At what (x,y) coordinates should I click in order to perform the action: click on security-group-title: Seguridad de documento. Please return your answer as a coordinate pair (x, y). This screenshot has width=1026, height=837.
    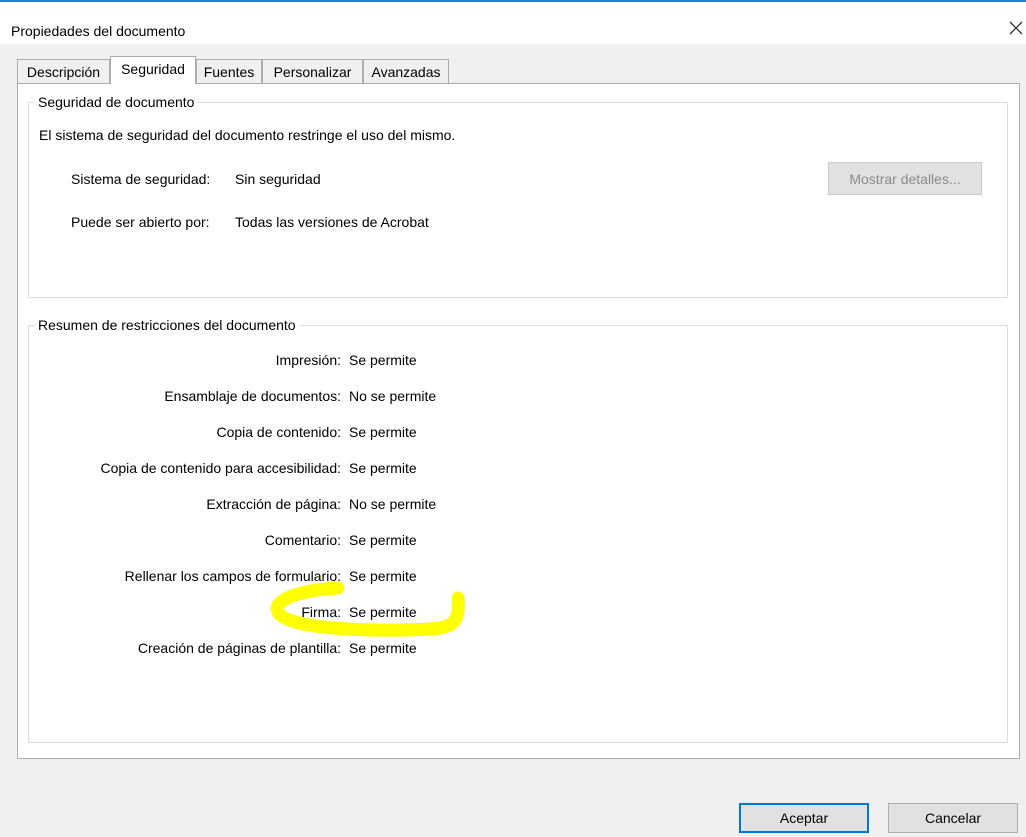
    Looking at the image, I should click on (116, 102).